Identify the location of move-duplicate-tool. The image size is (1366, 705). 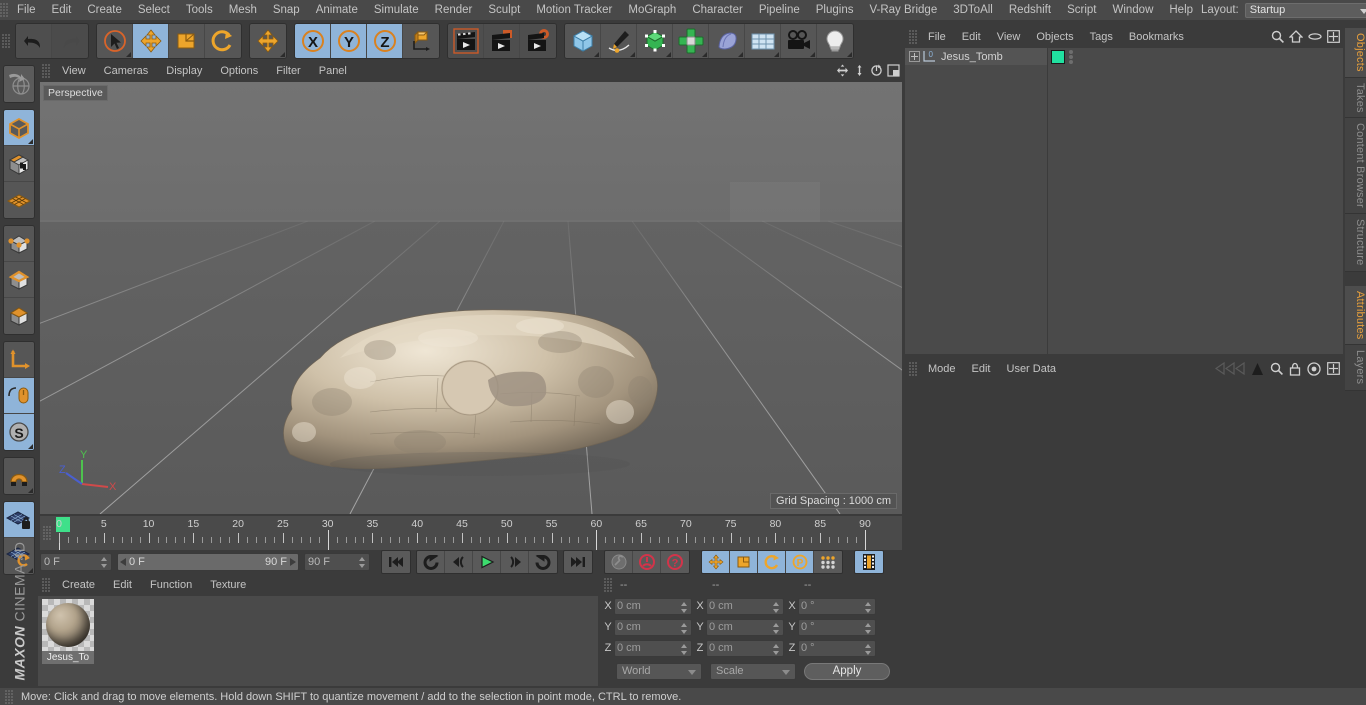
(268, 41).